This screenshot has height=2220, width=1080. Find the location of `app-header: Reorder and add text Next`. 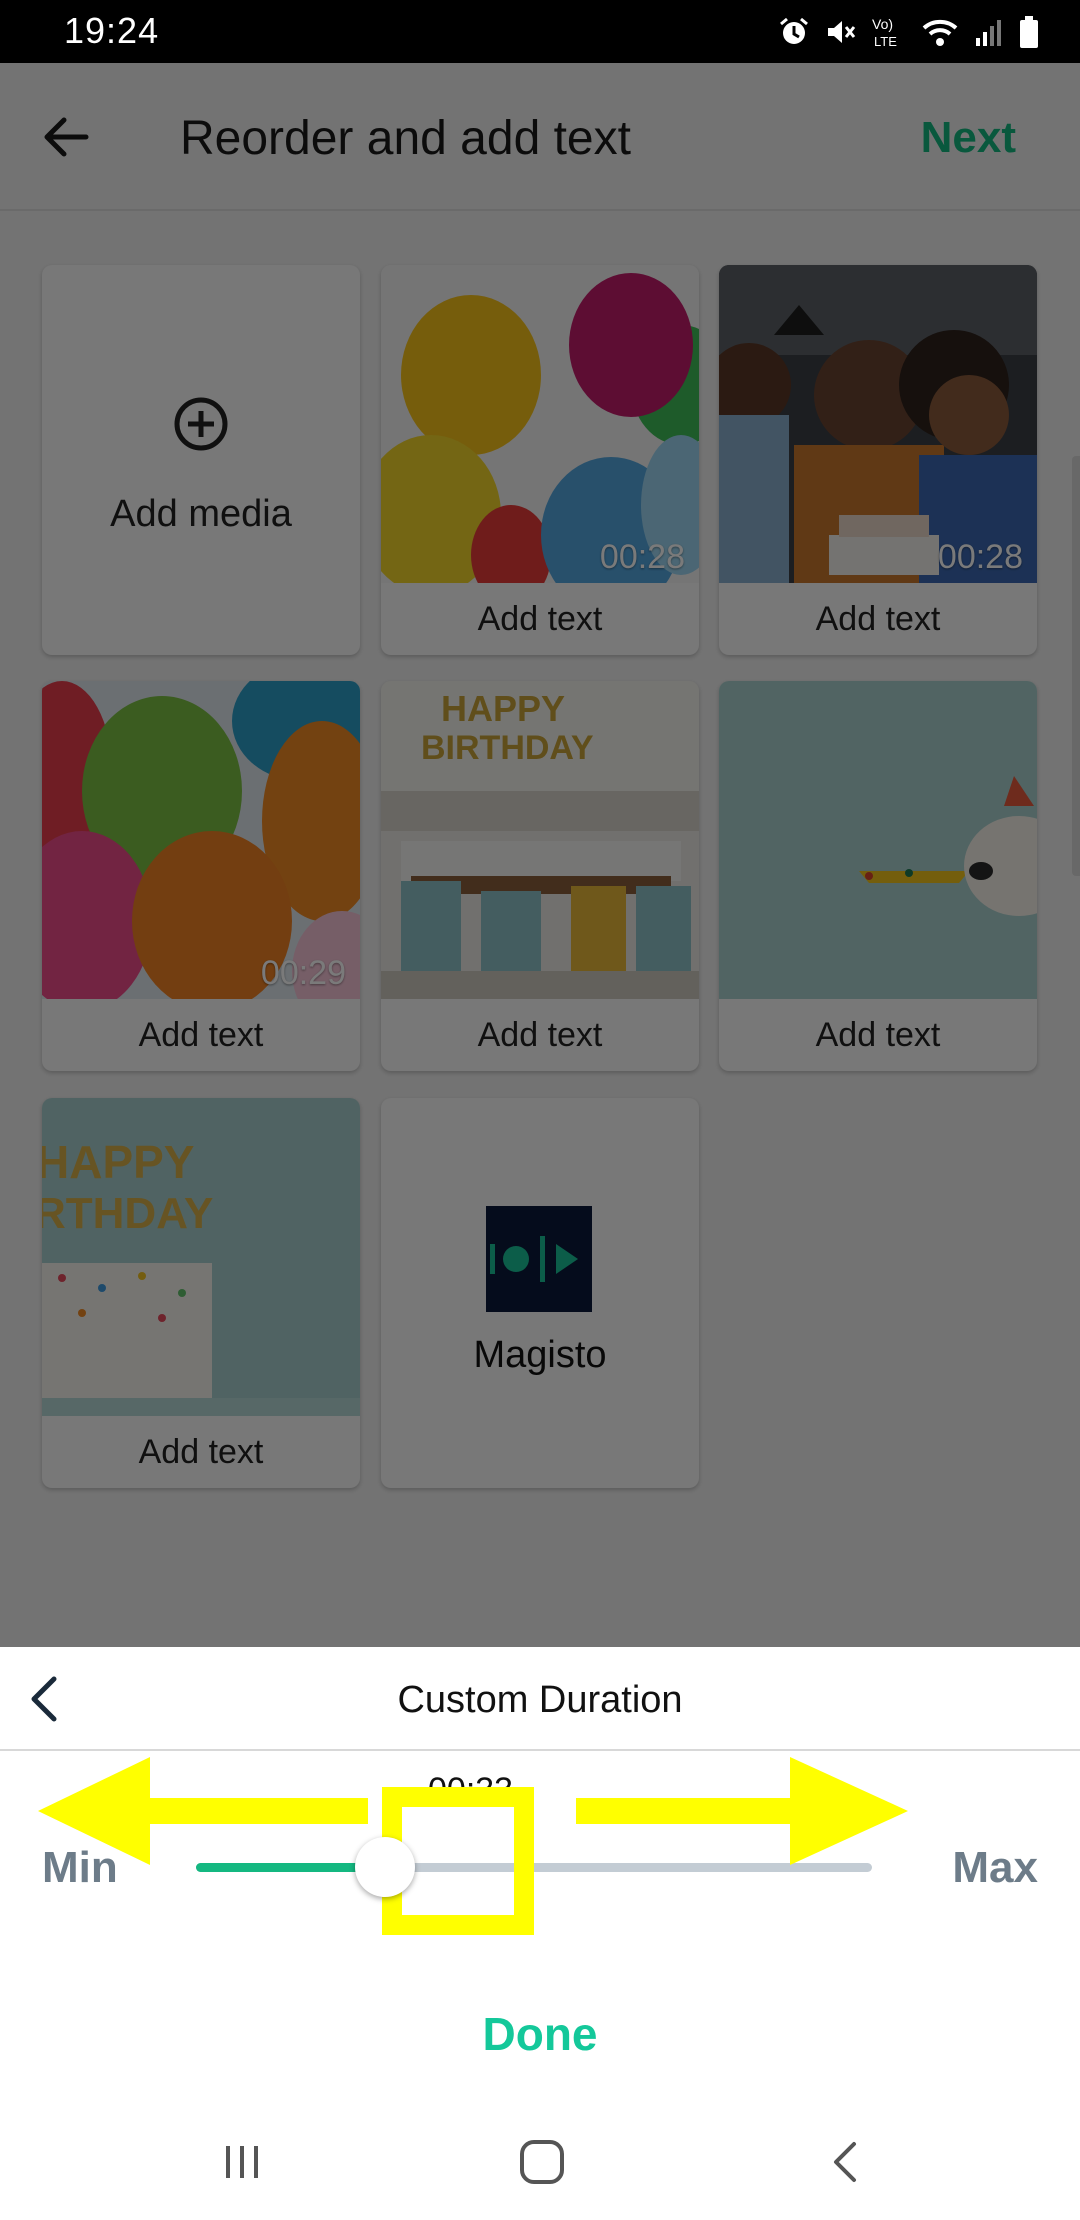

app-header: Reorder and add text Next is located at coordinates (540, 137).